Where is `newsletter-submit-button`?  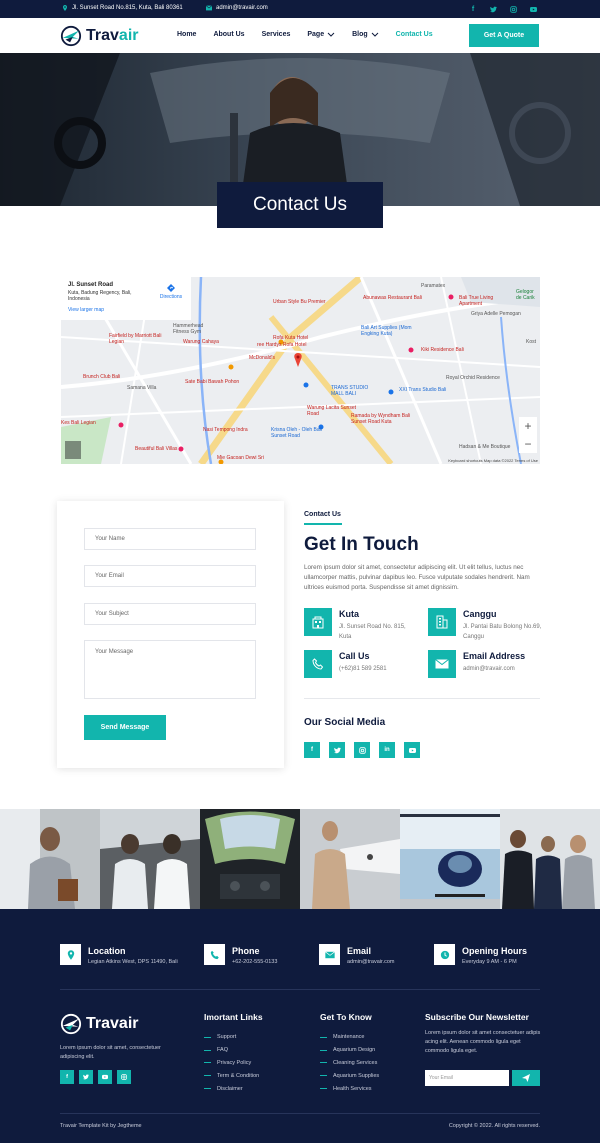 newsletter-submit-button is located at coordinates (526, 1078).